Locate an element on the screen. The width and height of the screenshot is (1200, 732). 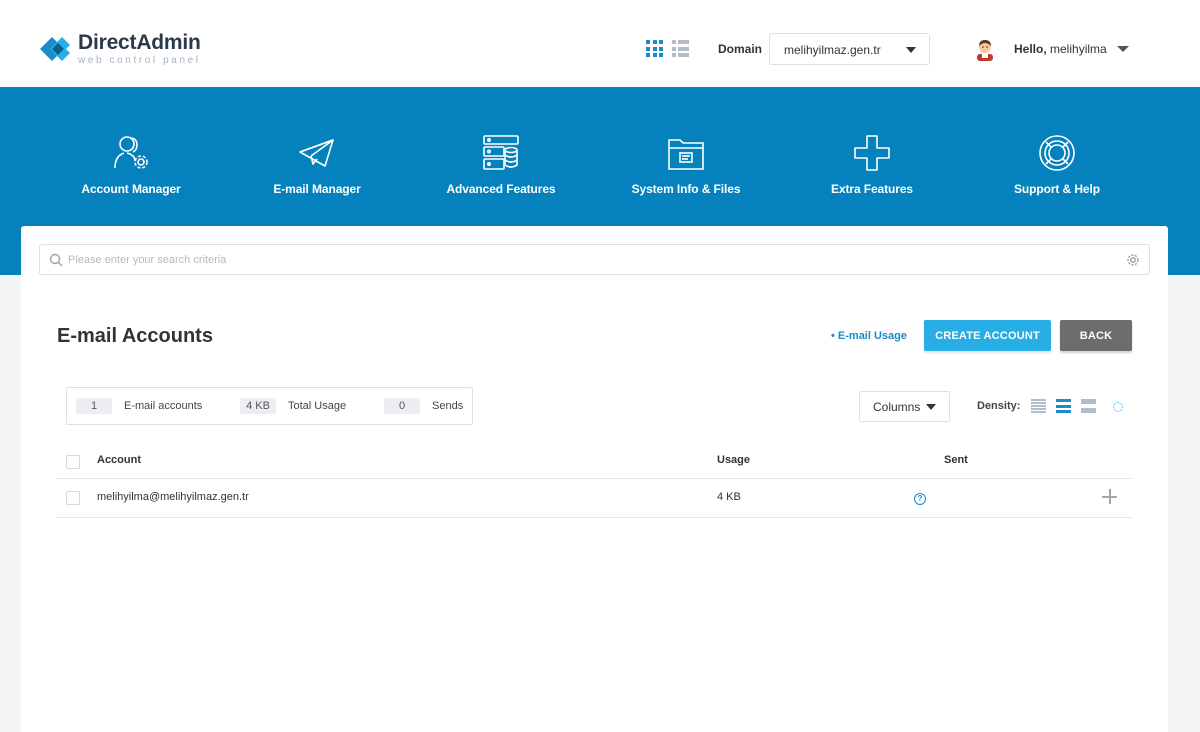
users-gear-icon is located at coordinates (131, 152).